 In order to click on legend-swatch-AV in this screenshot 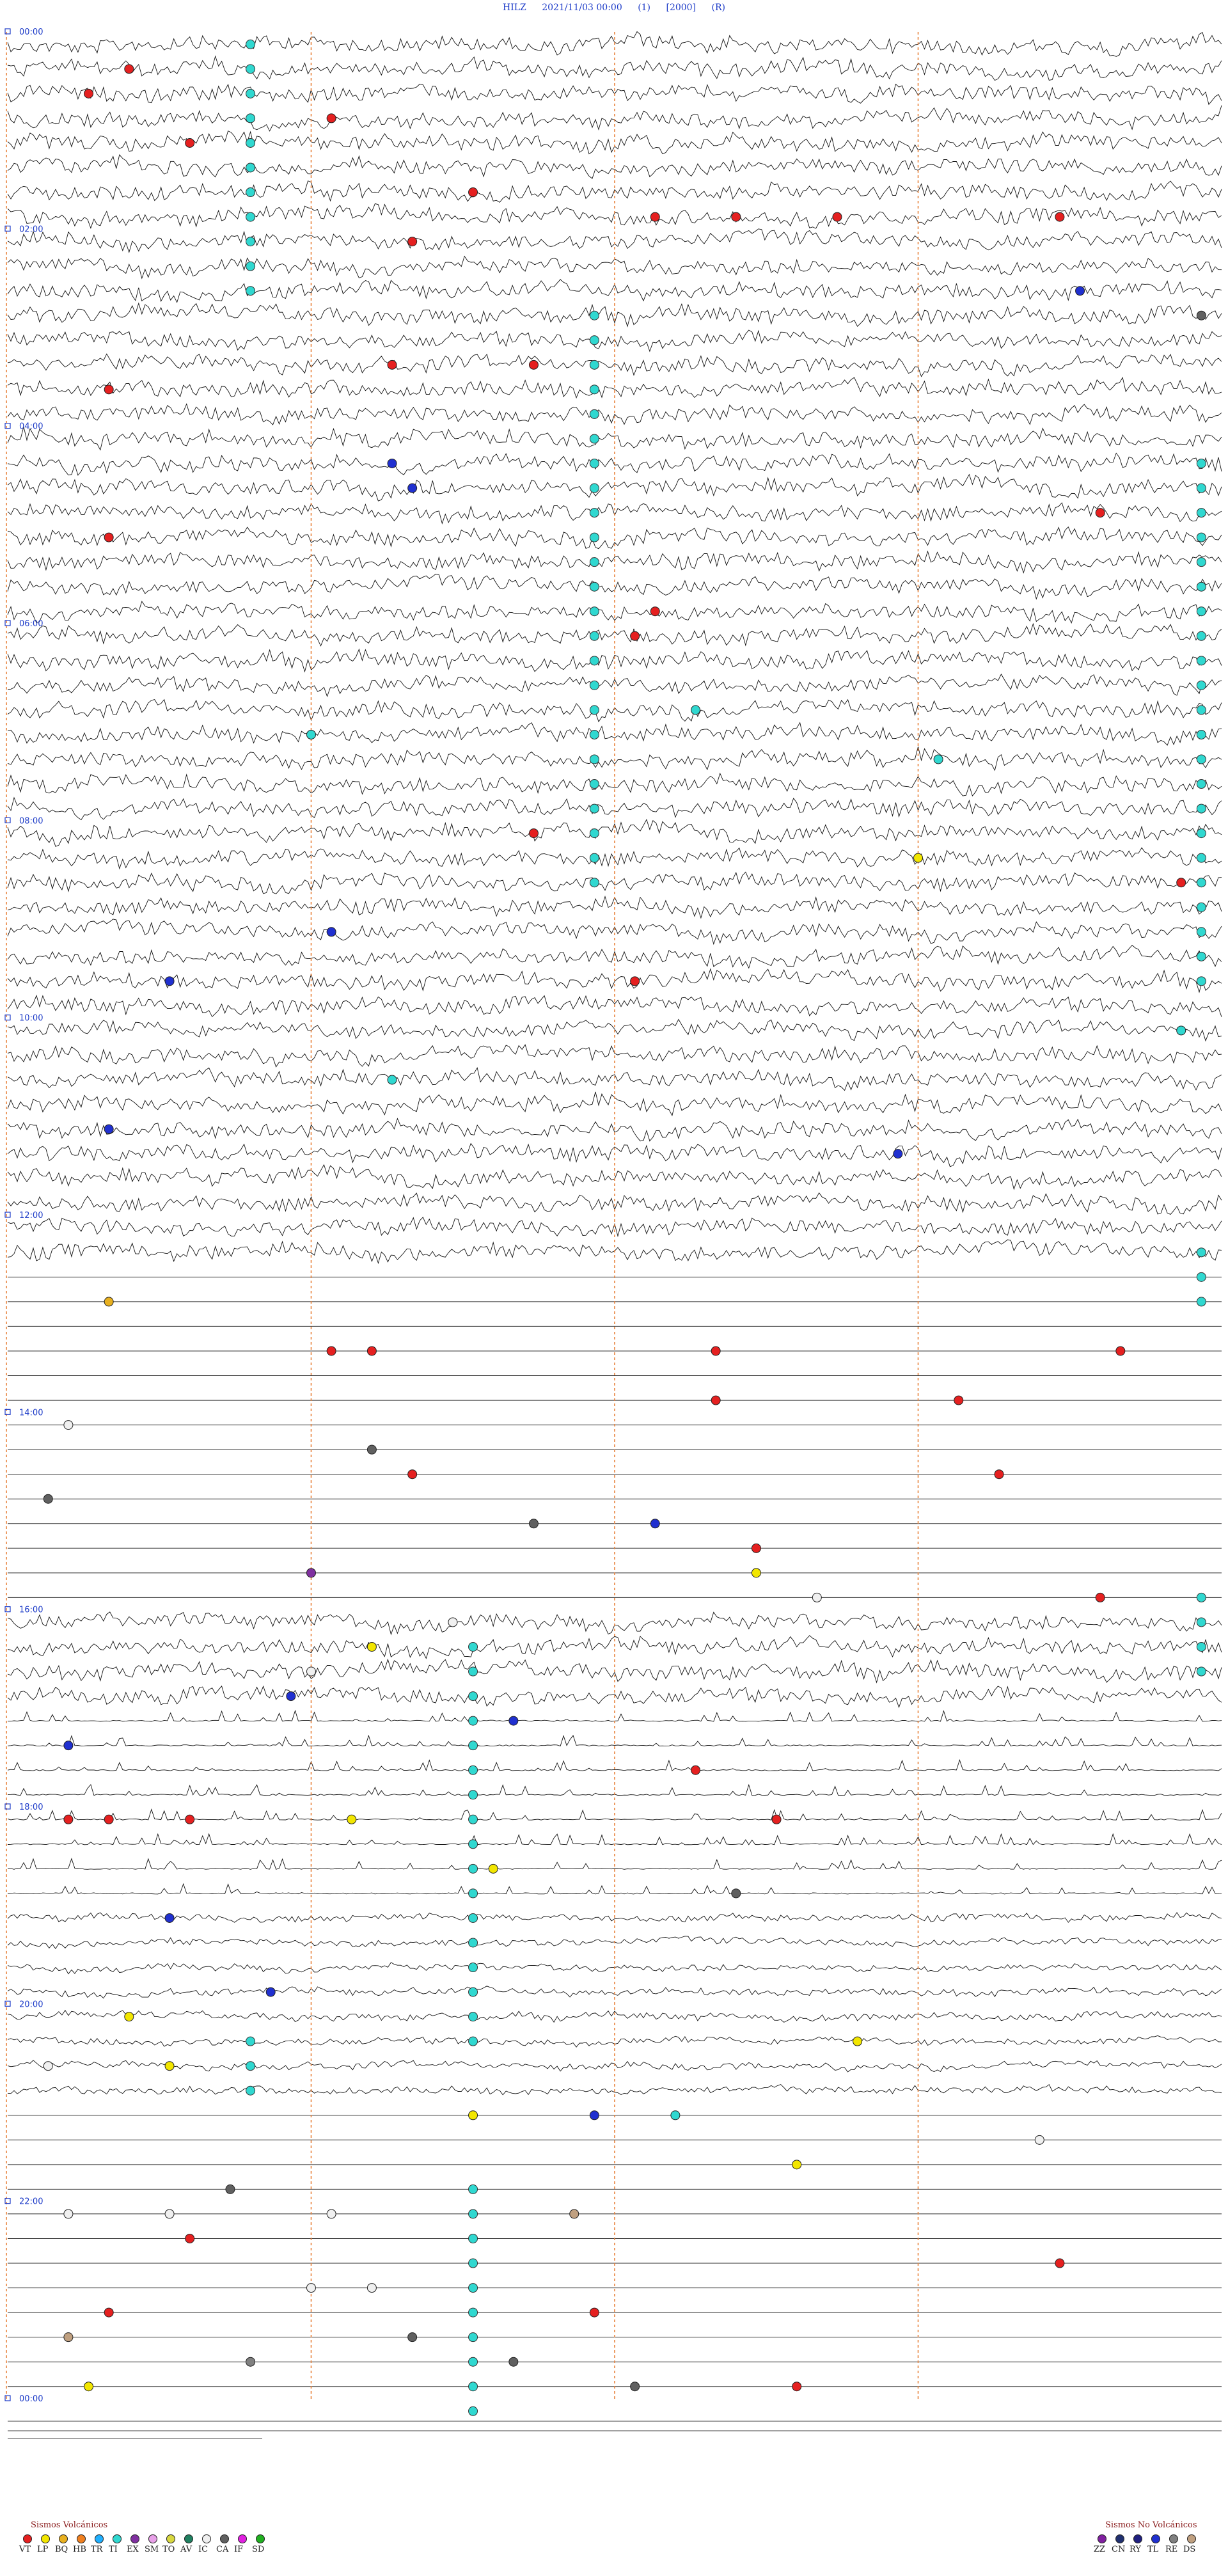, I will do `click(188, 2538)`.